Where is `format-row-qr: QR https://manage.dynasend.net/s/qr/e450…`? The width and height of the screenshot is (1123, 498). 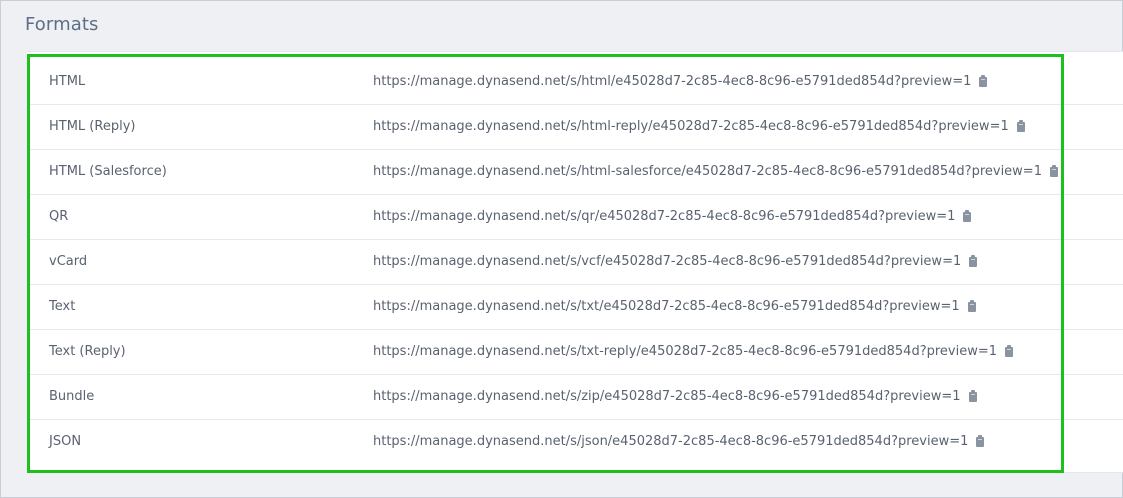
format-row-qr: QR https://manage.dynasend.net/s/qr/e450… is located at coordinates (576, 217).